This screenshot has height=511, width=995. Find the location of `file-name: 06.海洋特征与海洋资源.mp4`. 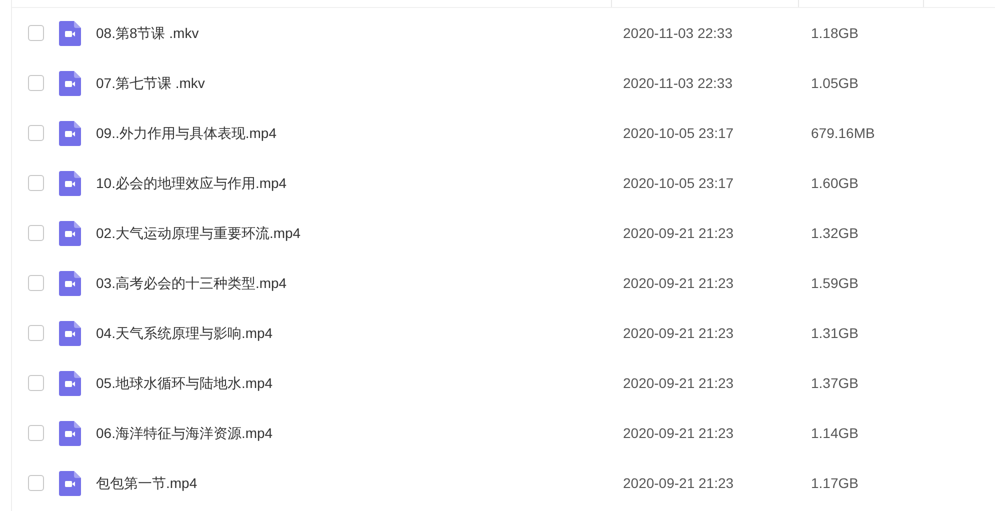

file-name: 06.海洋特征与海洋资源.mp4 is located at coordinates (359, 433).